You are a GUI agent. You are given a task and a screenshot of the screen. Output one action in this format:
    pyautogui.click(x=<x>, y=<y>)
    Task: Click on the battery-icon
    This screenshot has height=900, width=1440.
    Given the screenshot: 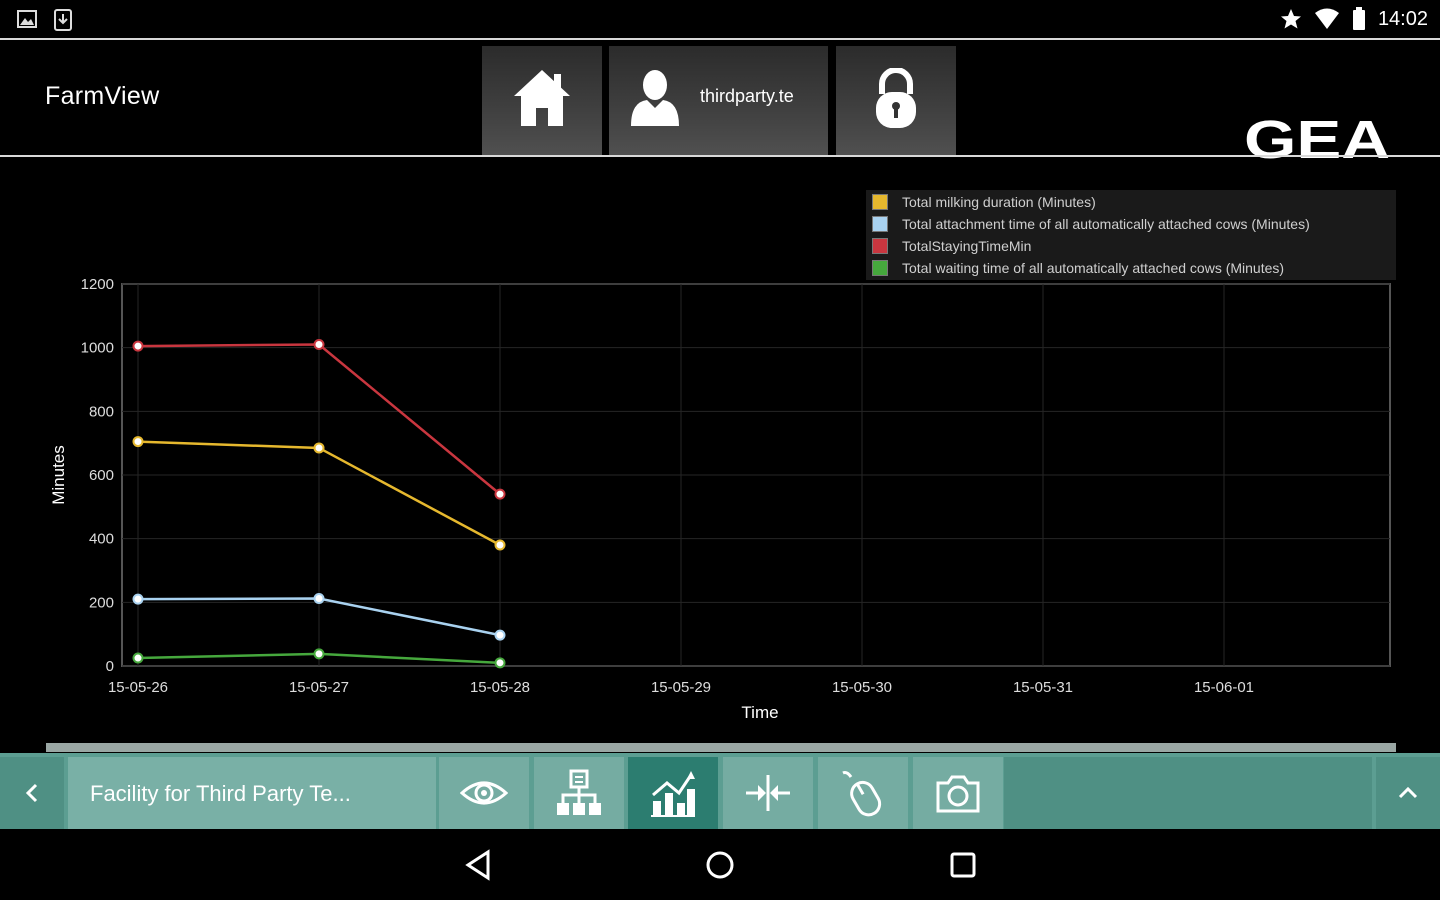 What is the action you would take?
    pyautogui.click(x=1358, y=18)
    